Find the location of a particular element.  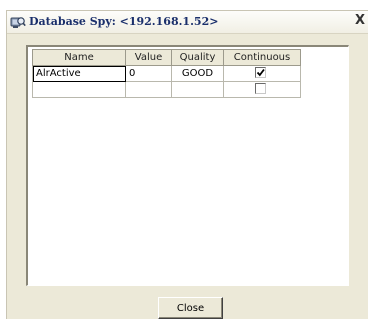

close-window-icon: X is located at coordinates (360, 21).